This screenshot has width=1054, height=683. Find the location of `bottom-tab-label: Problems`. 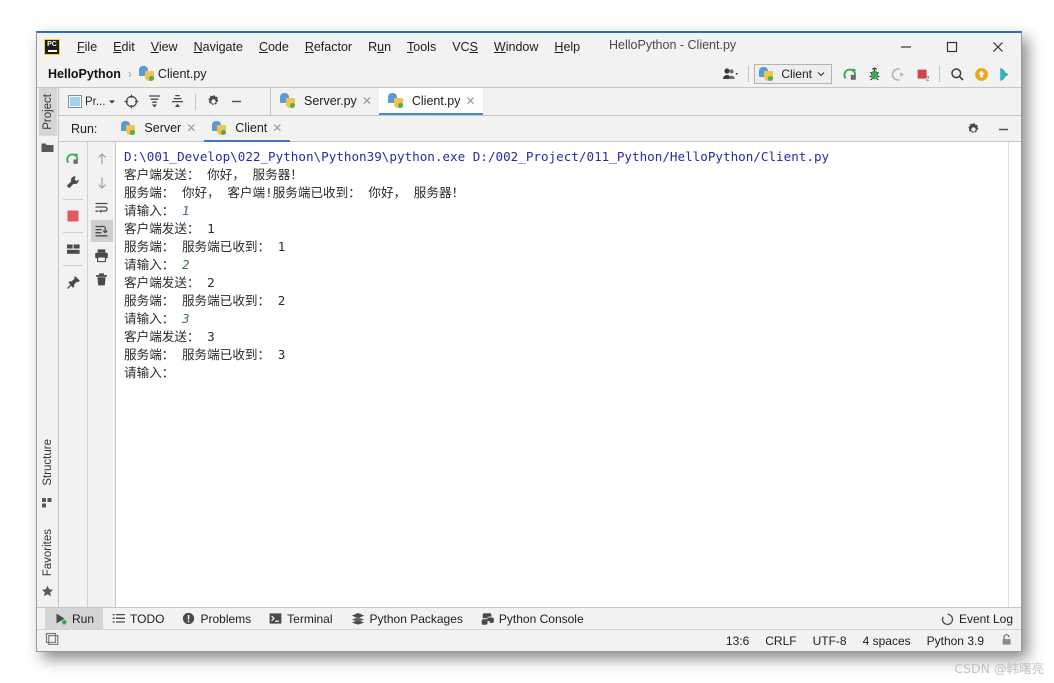

bottom-tab-label: Problems is located at coordinates (226, 618).